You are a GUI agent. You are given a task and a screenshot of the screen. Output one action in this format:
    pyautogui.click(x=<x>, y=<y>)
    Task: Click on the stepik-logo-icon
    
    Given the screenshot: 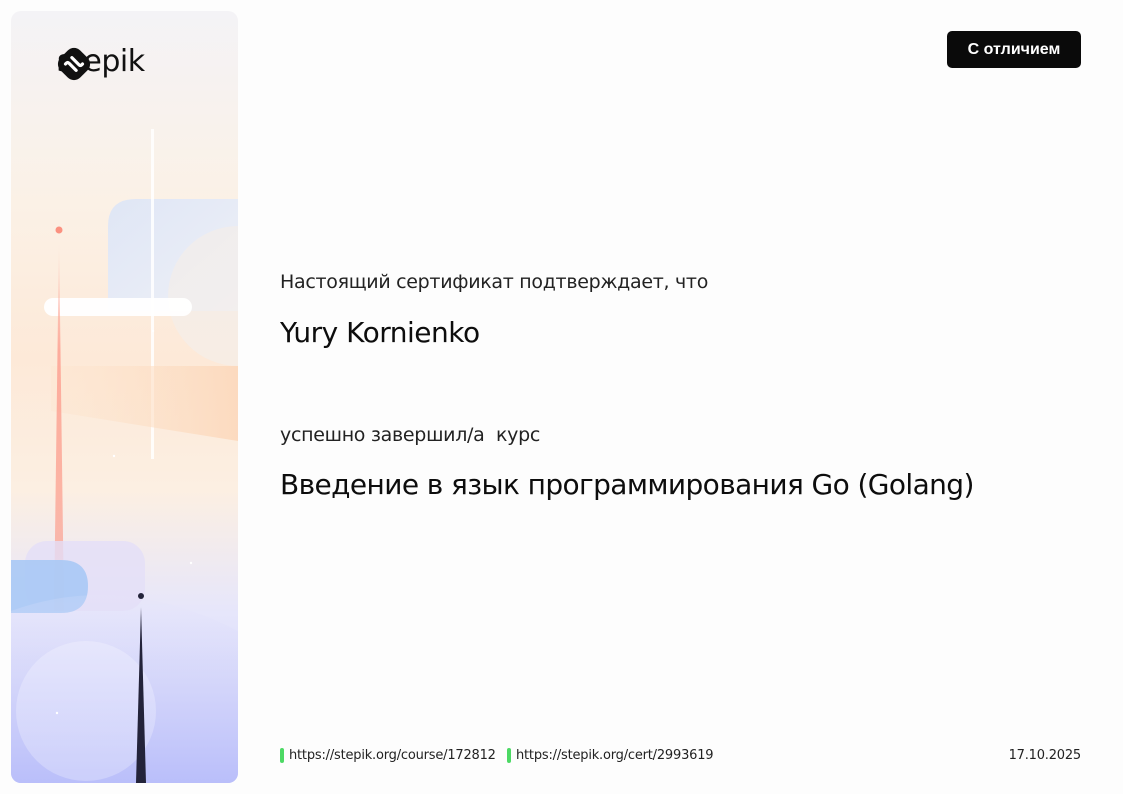 What is the action you would take?
    pyautogui.click(x=74, y=64)
    